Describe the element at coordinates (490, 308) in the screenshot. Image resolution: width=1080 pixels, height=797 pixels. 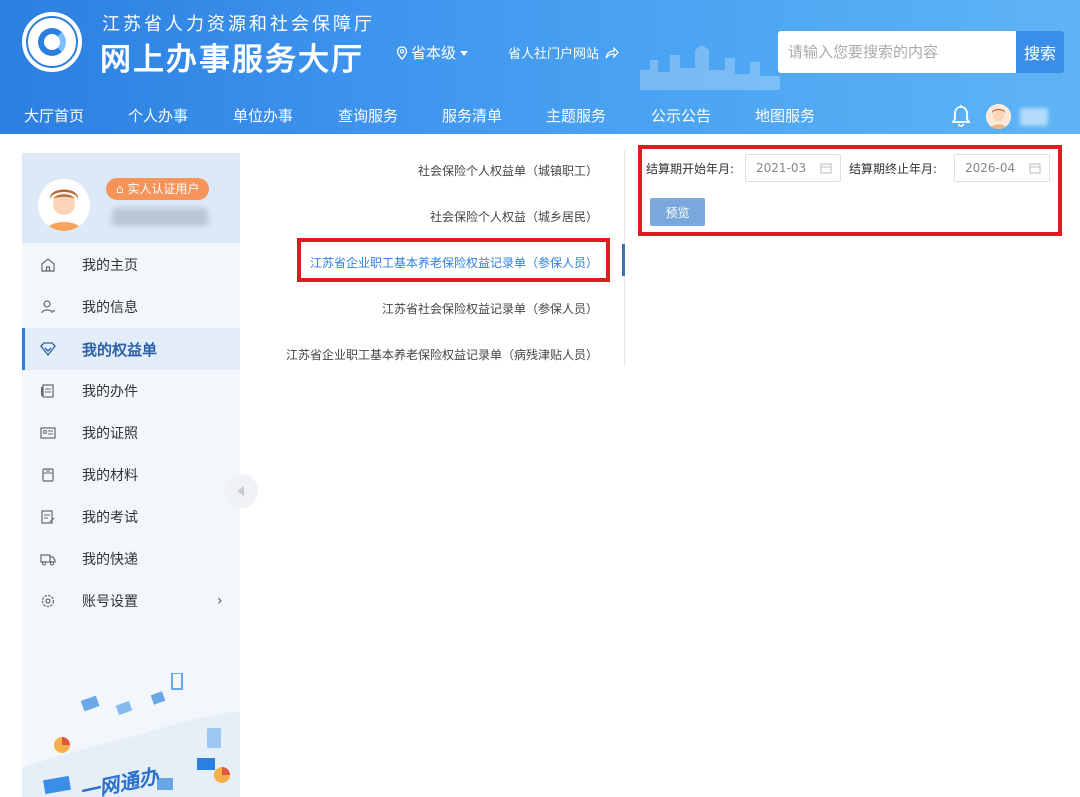
I see `doc-item-social-insurance-insured: 江苏省社会保险权益记录单（参保人员）` at that location.